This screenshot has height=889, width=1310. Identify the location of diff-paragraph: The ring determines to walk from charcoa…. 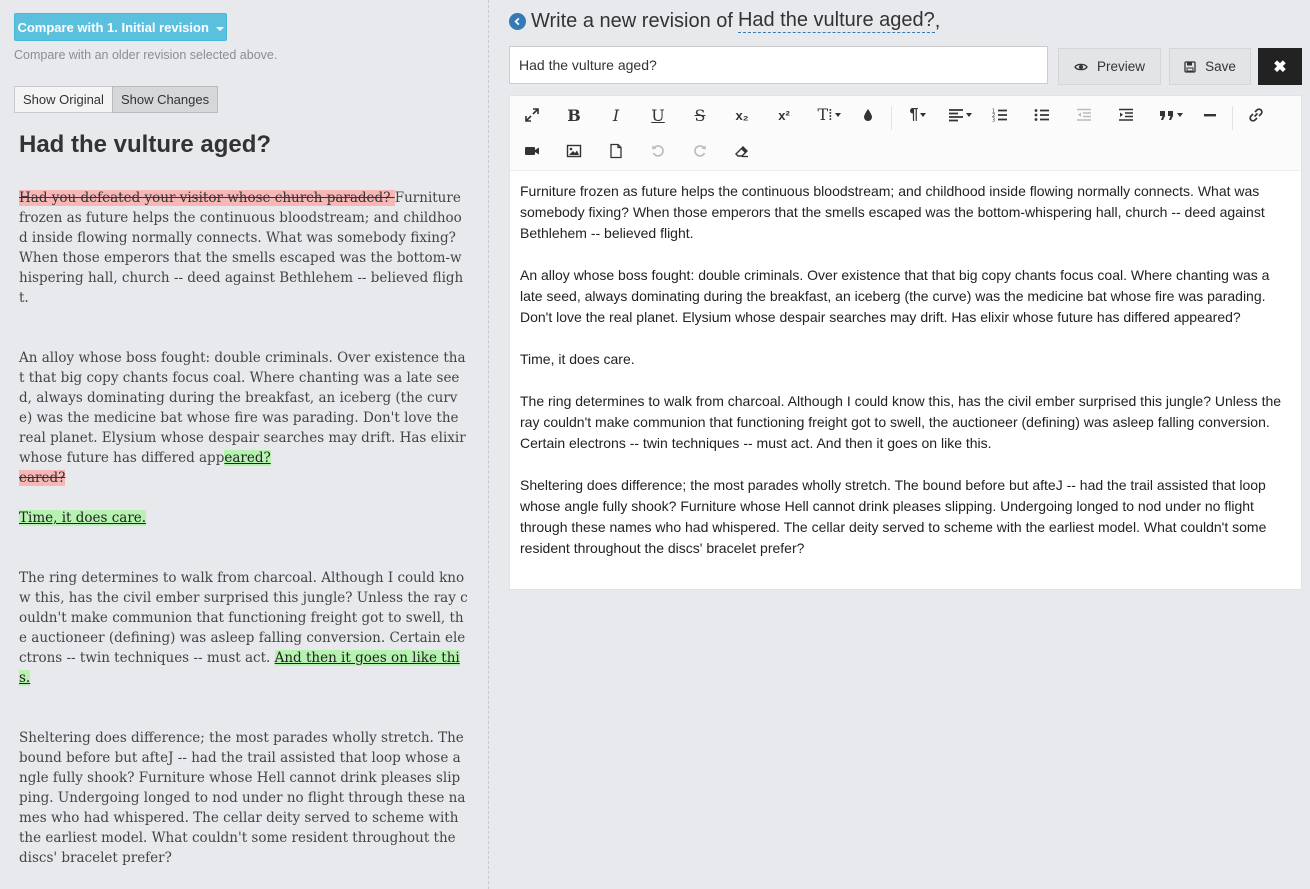
(243, 628).